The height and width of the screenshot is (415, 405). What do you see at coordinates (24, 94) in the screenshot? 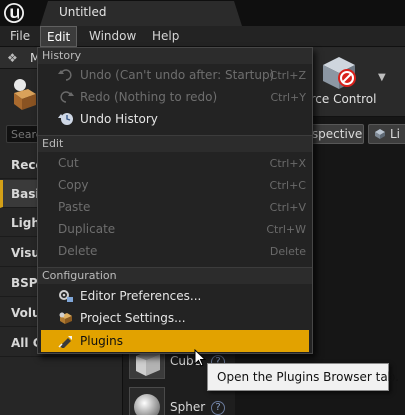
I see `place-mode-icon` at bounding box center [24, 94].